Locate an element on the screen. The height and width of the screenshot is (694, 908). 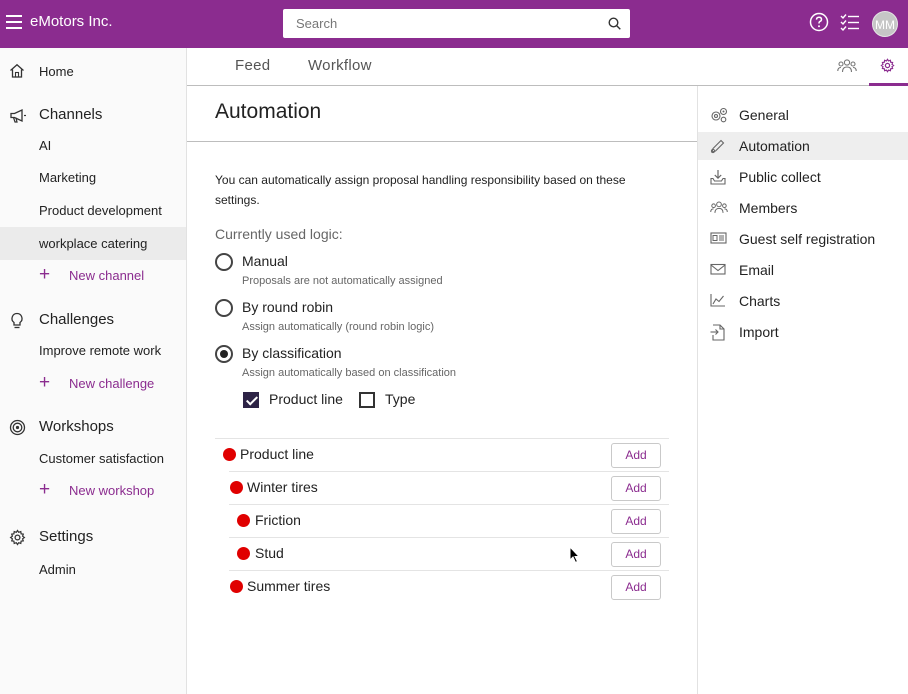
tab-feed: Feed is located at coordinates (252, 65).